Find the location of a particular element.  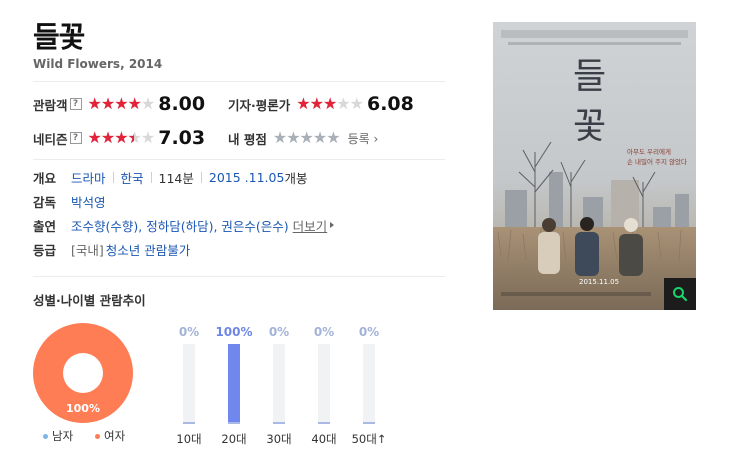

legend-female: 여자 is located at coordinates (110, 436).